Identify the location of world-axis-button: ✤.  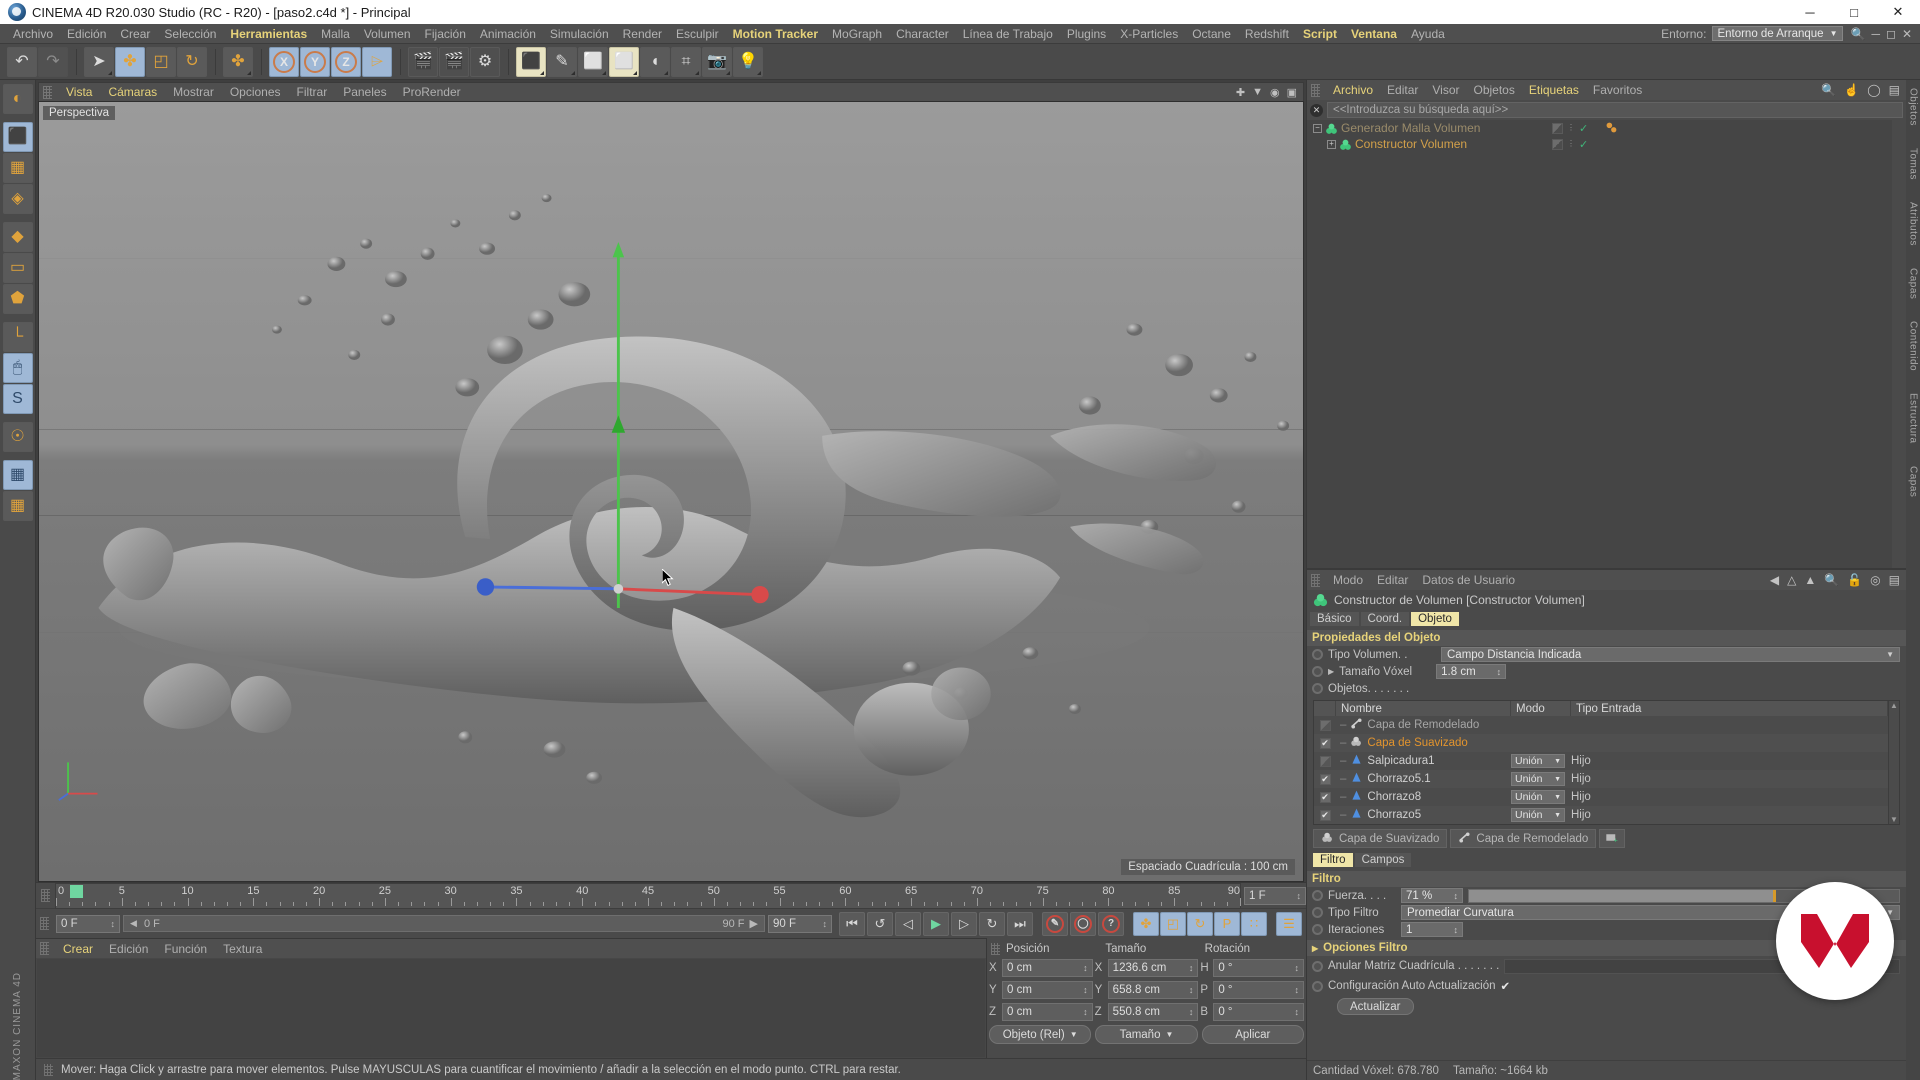
(238, 61).